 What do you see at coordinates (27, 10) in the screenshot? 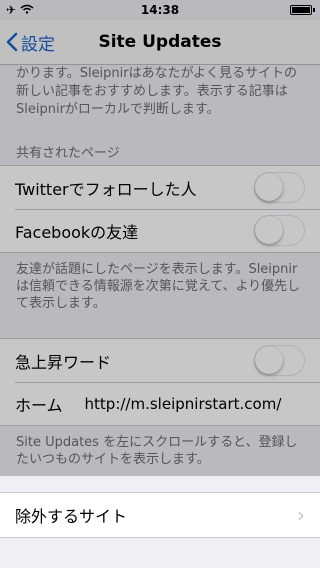
I see `wifi-icon` at bounding box center [27, 10].